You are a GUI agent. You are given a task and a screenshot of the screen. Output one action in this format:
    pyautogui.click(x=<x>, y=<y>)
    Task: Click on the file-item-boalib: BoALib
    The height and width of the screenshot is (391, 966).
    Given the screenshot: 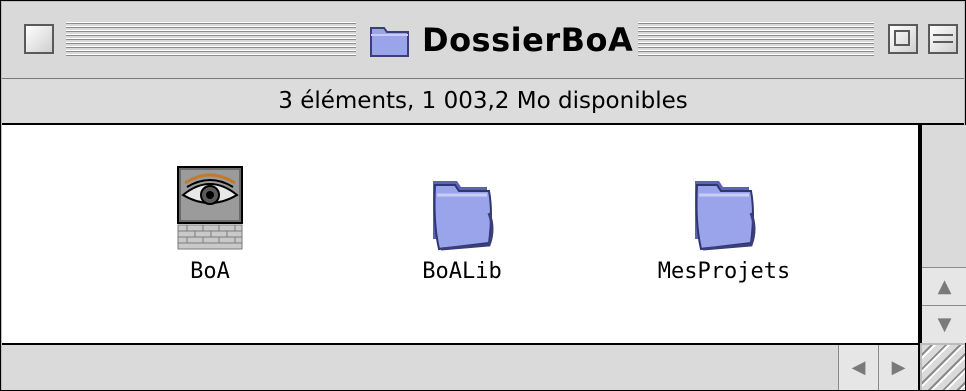 What is the action you would take?
    pyautogui.click(x=462, y=222)
    